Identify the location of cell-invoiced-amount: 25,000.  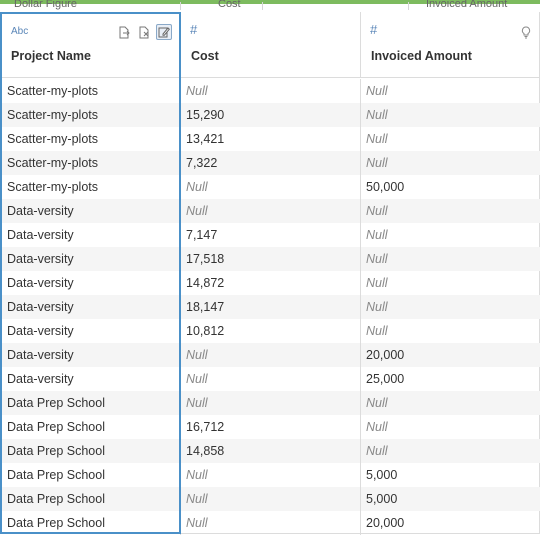
(450, 379).